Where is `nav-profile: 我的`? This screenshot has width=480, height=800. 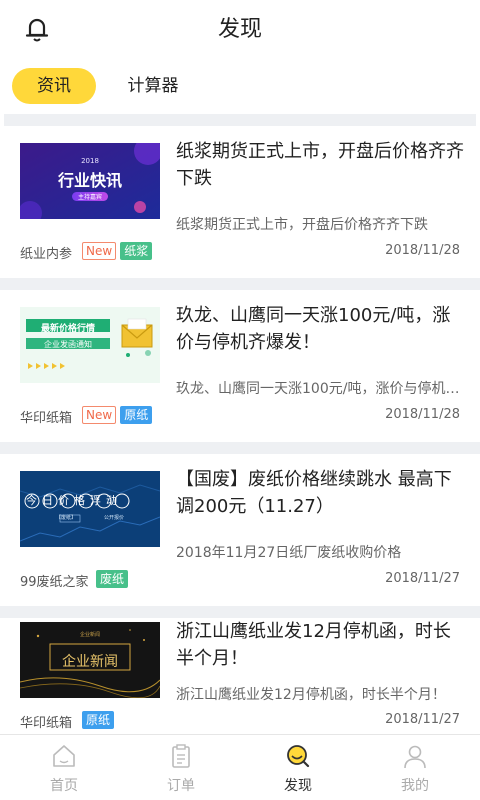
nav-profile: 我的 is located at coordinates (415, 767).